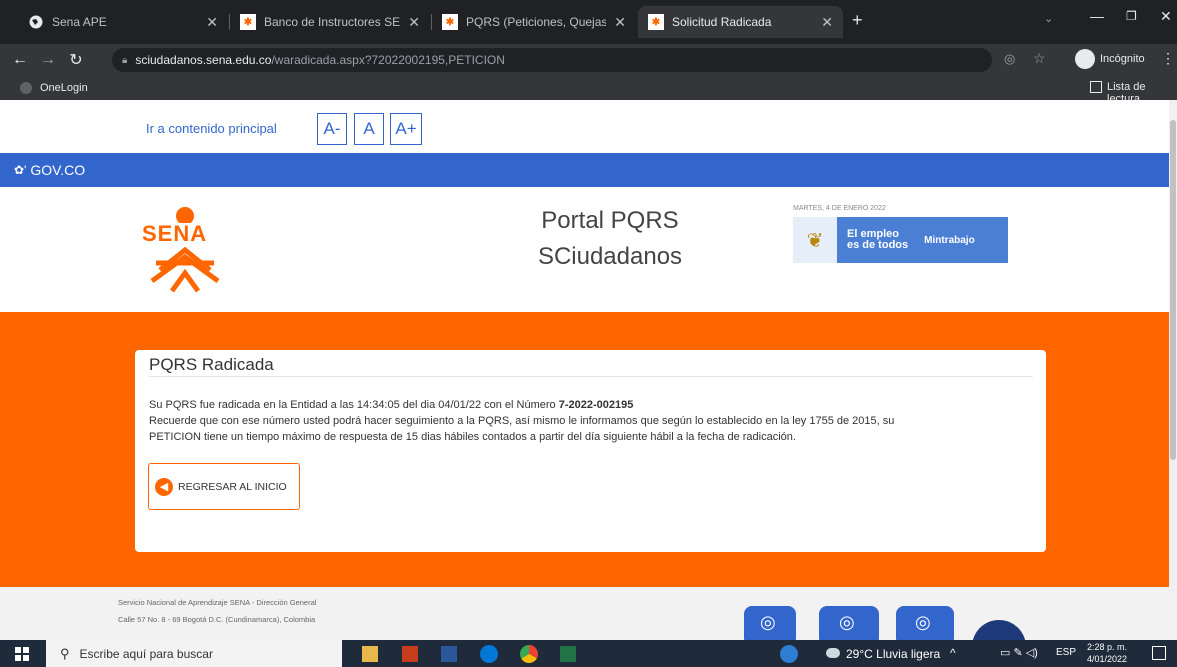 This screenshot has height=667, width=1177. I want to click on sena-wordmark: SENA, so click(175, 233).